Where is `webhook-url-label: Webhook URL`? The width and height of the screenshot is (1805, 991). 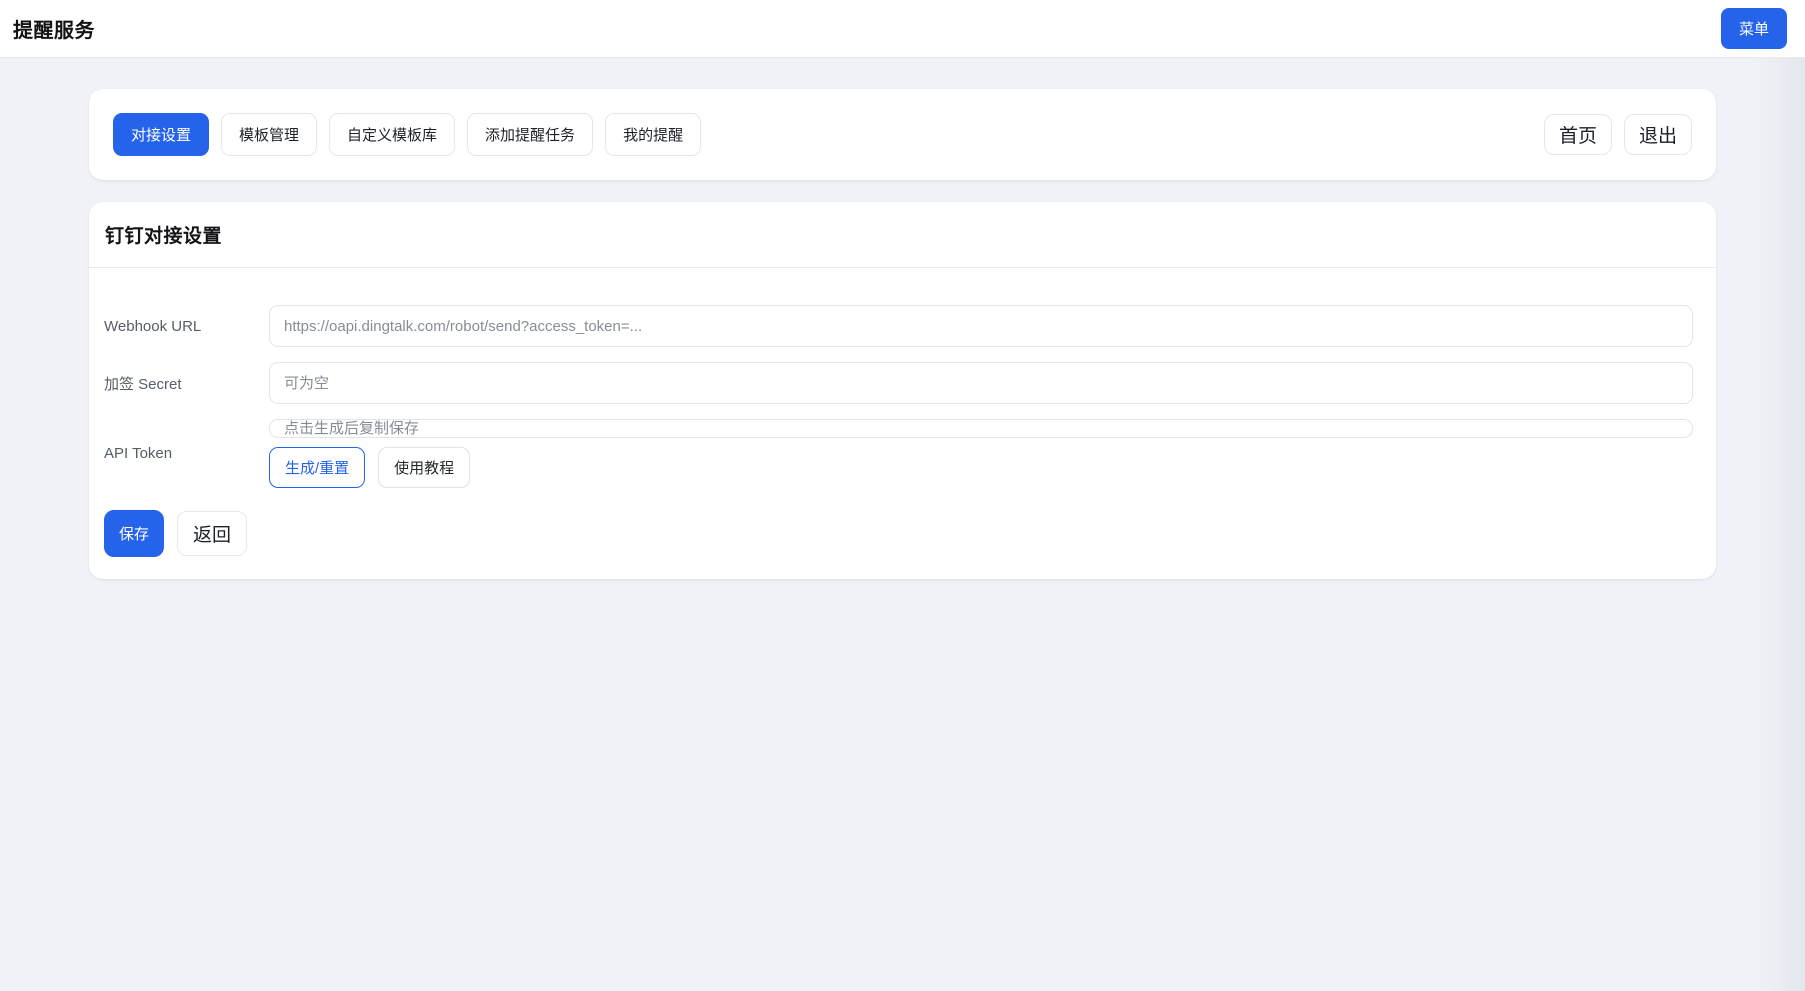 webhook-url-label: Webhook URL is located at coordinates (153, 326).